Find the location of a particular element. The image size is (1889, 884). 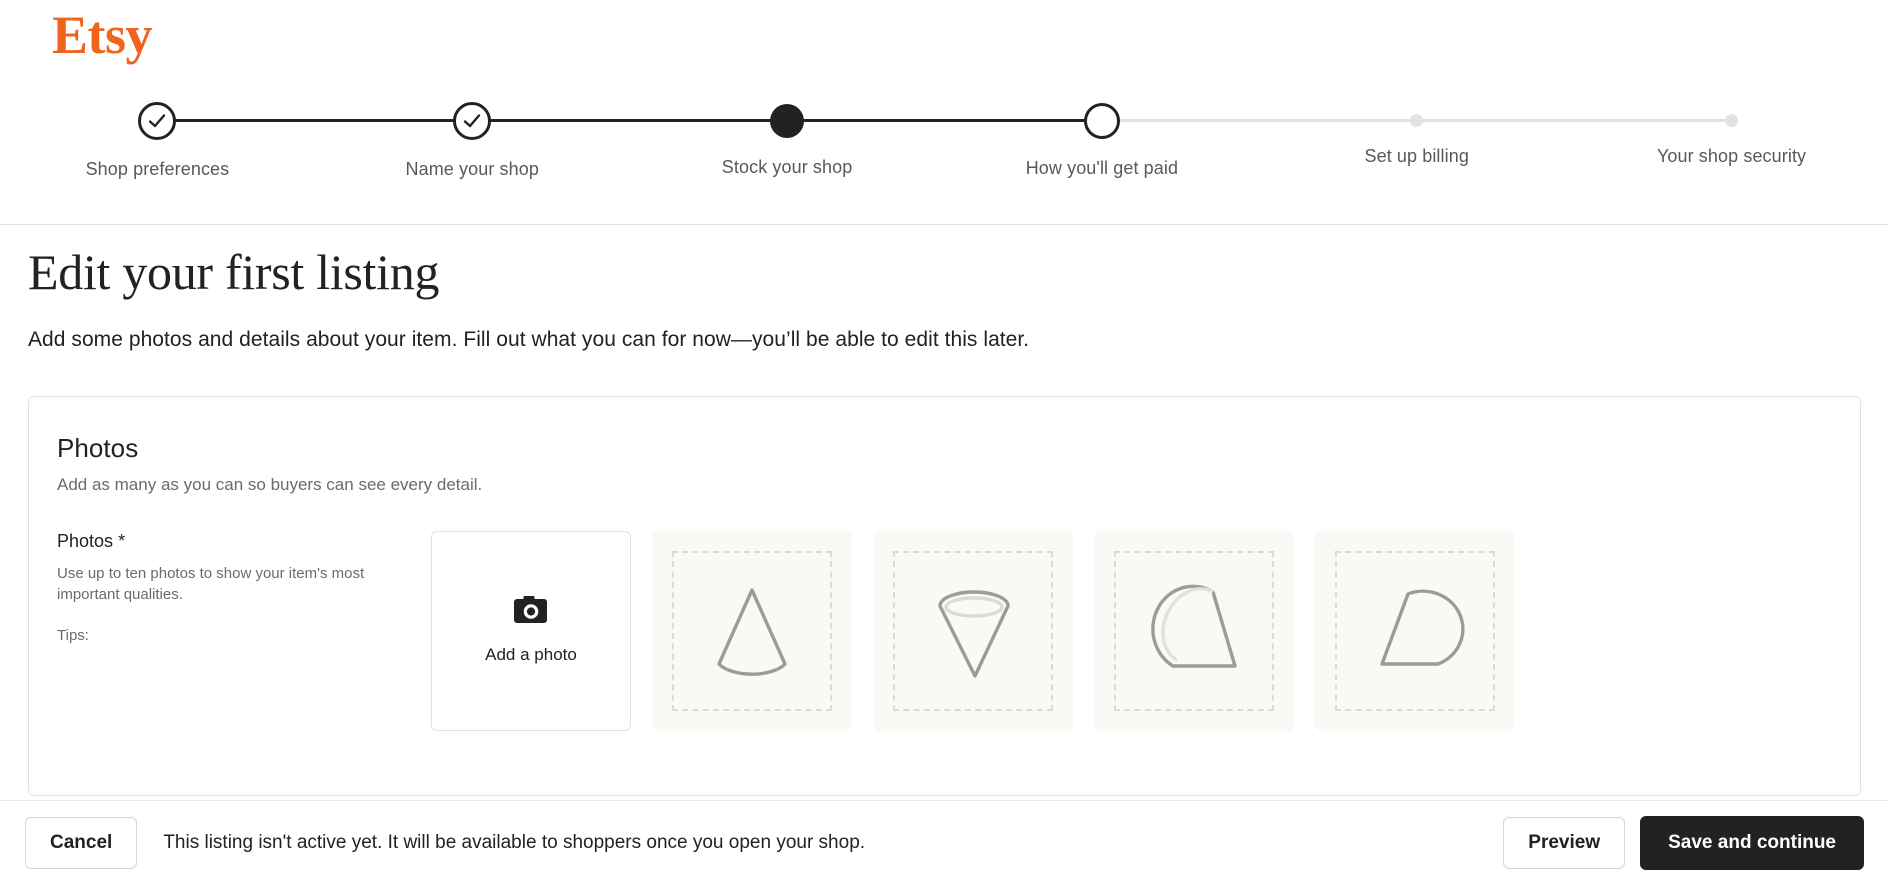

cone-tilted-left-icon is located at coordinates (1194, 626).